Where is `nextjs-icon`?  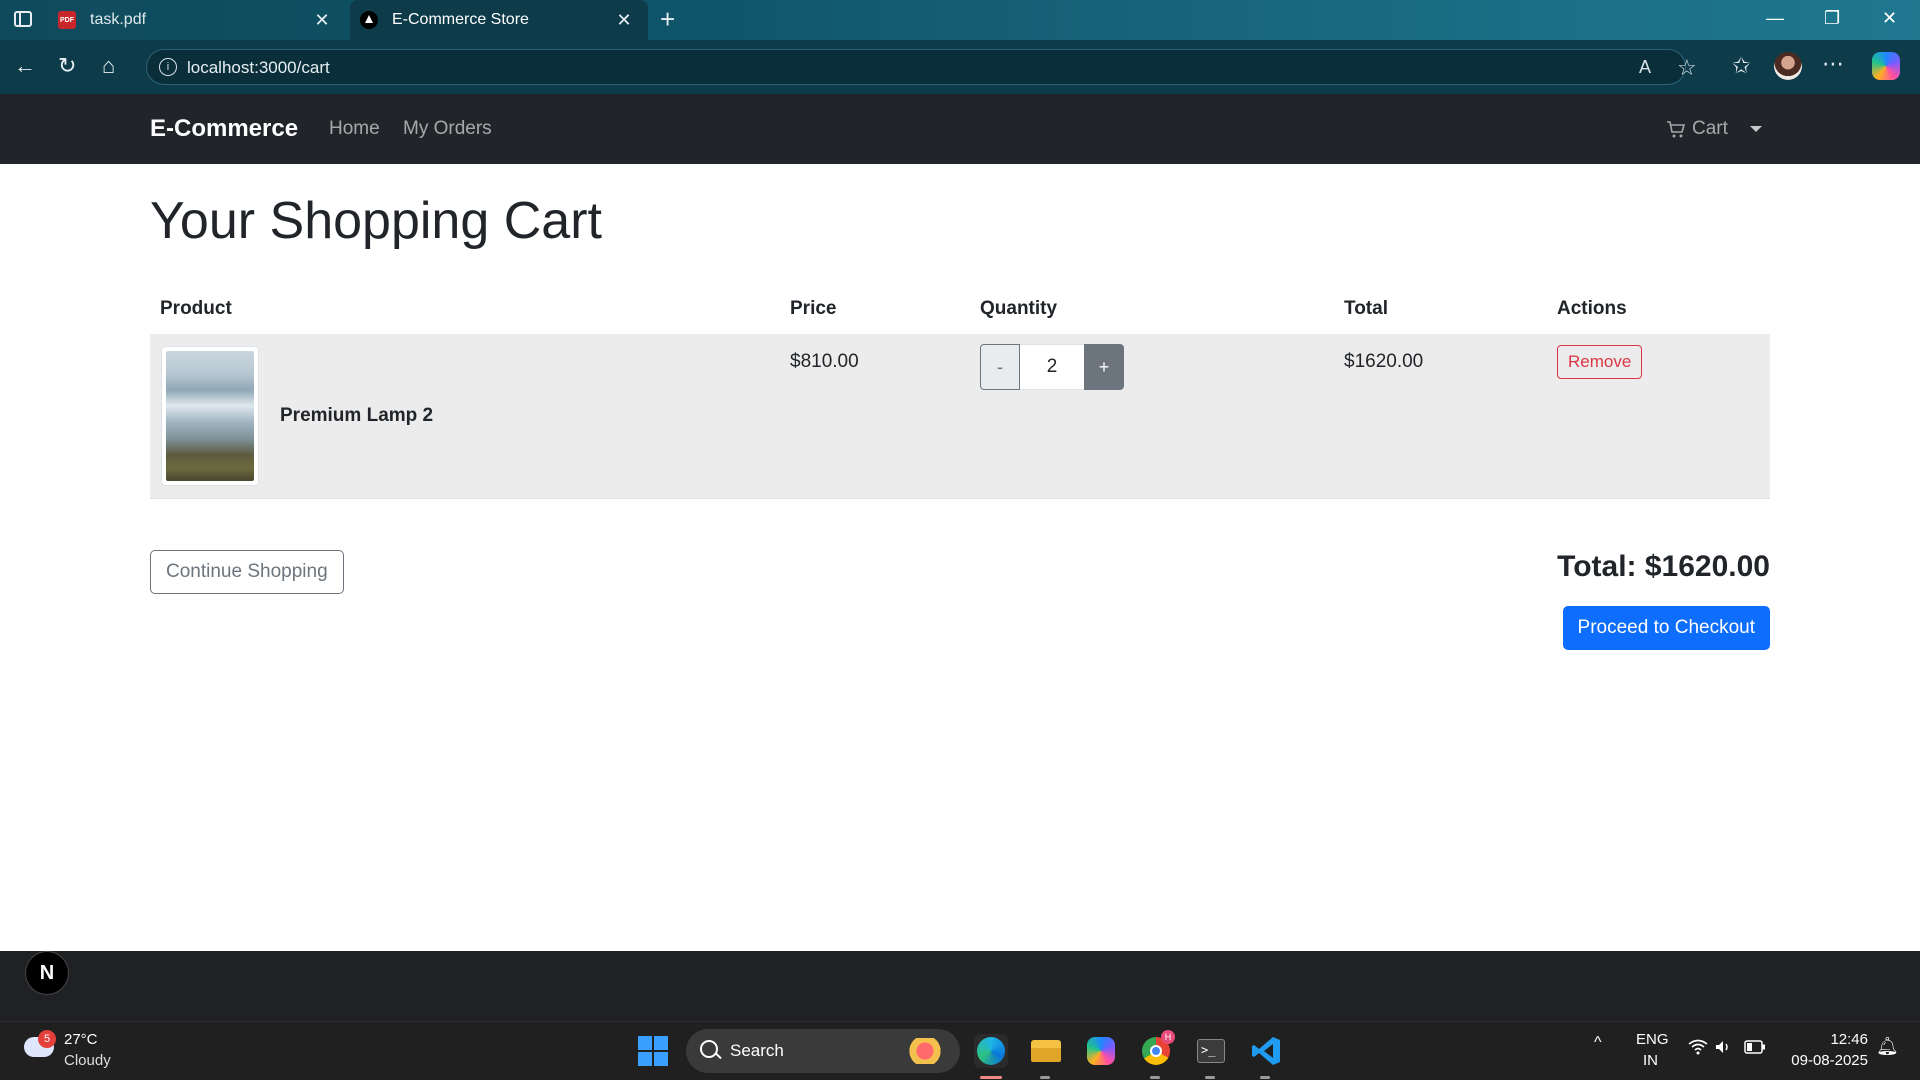 nextjs-icon is located at coordinates (369, 20).